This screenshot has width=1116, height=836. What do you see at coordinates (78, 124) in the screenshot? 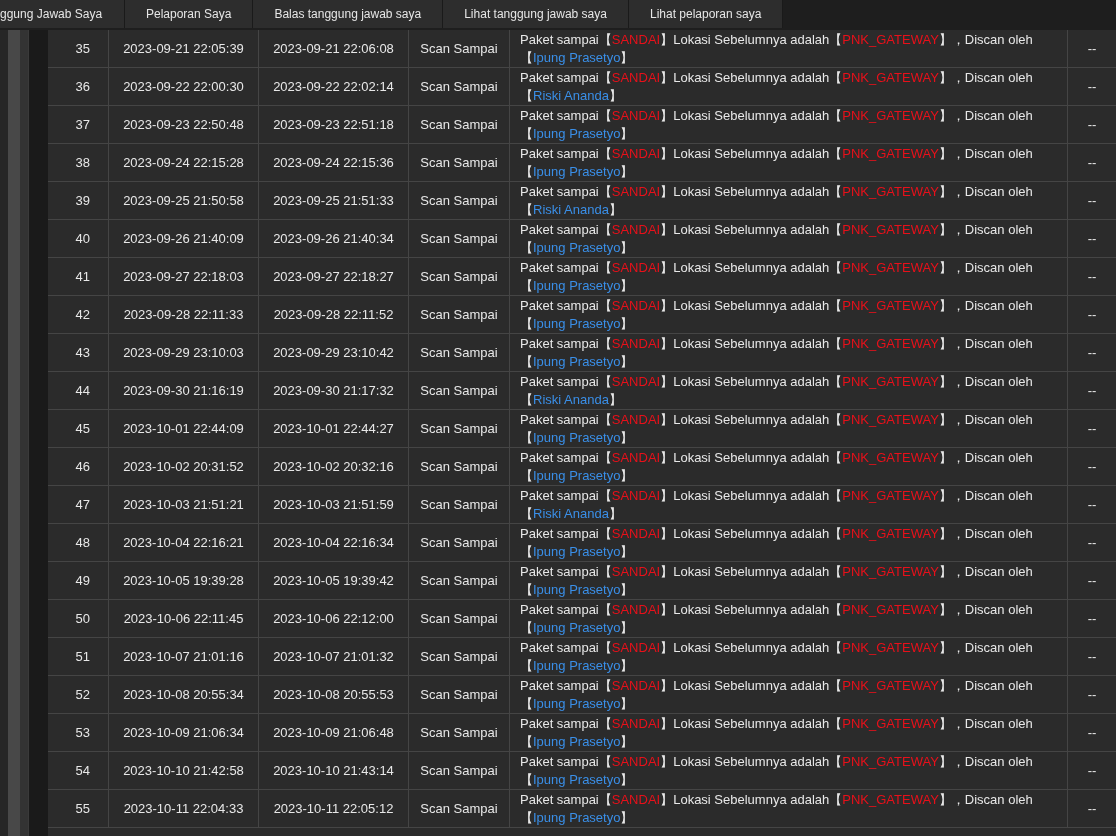
I see `table-cell: 37` at bounding box center [78, 124].